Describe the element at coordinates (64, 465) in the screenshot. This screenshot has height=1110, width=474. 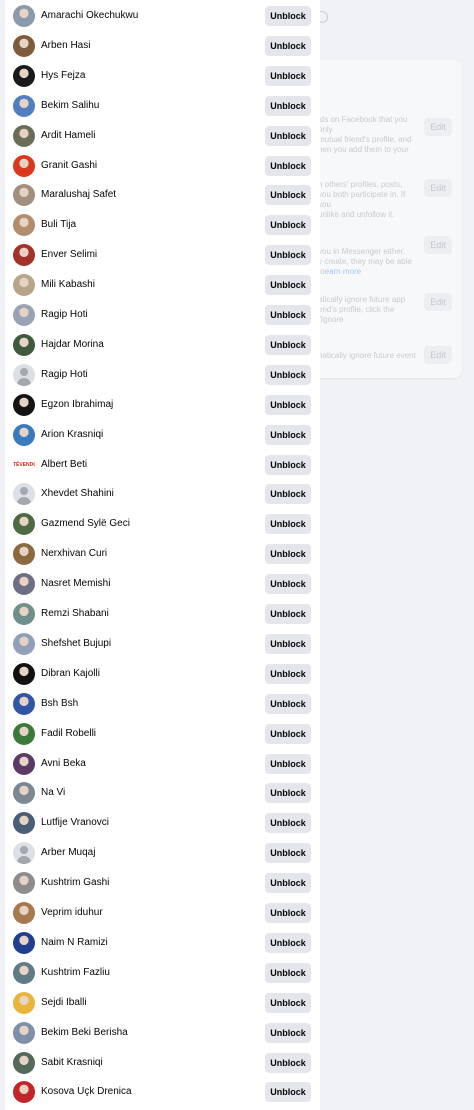
I see `blocked-user-name: Albert Beti` at that location.